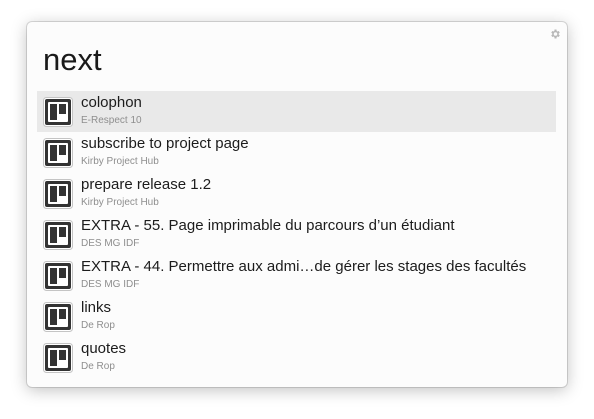 The width and height of the screenshot is (594, 419). I want to click on result-title: colophon, so click(111, 102).